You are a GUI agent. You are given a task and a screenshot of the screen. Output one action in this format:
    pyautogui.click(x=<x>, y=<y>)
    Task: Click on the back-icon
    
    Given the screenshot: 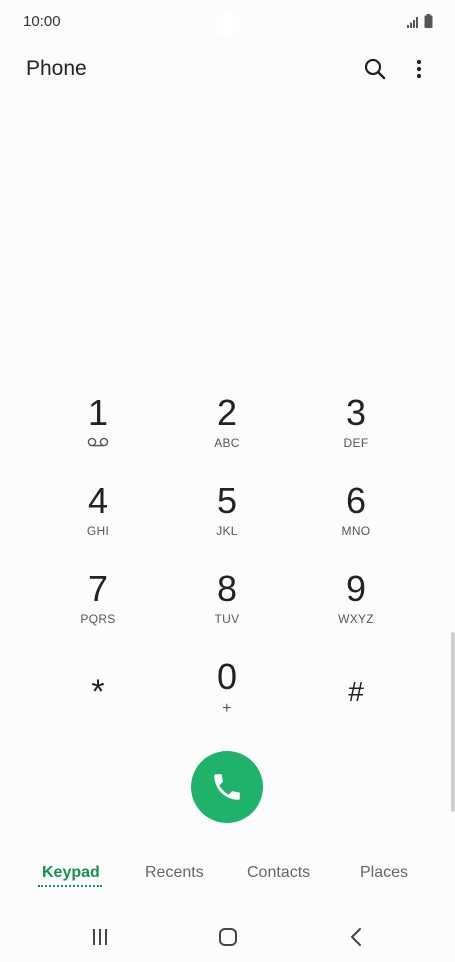 What is the action you would take?
    pyautogui.click(x=356, y=937)
    